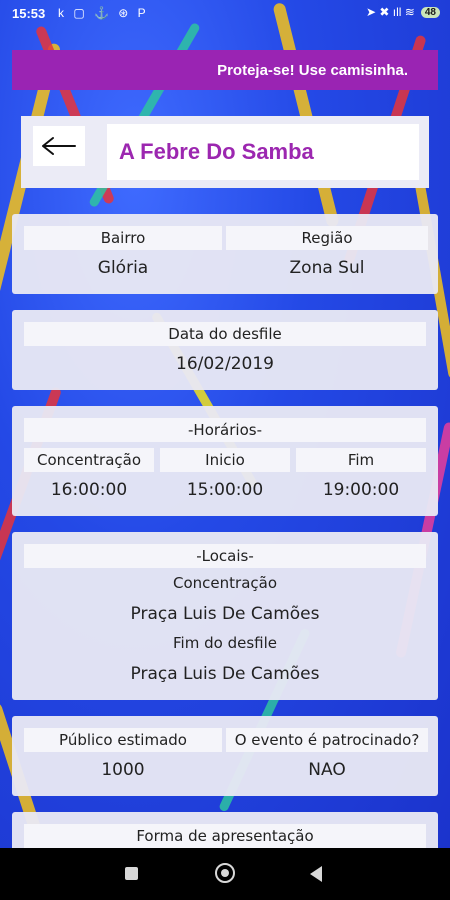 This screenshot has width=450, height=900. What do you see at coordinates (312, 70) in the screenshot?
I see `banner-text: Proteja-se! Use camisinha.` at bounding box center [312, 70].